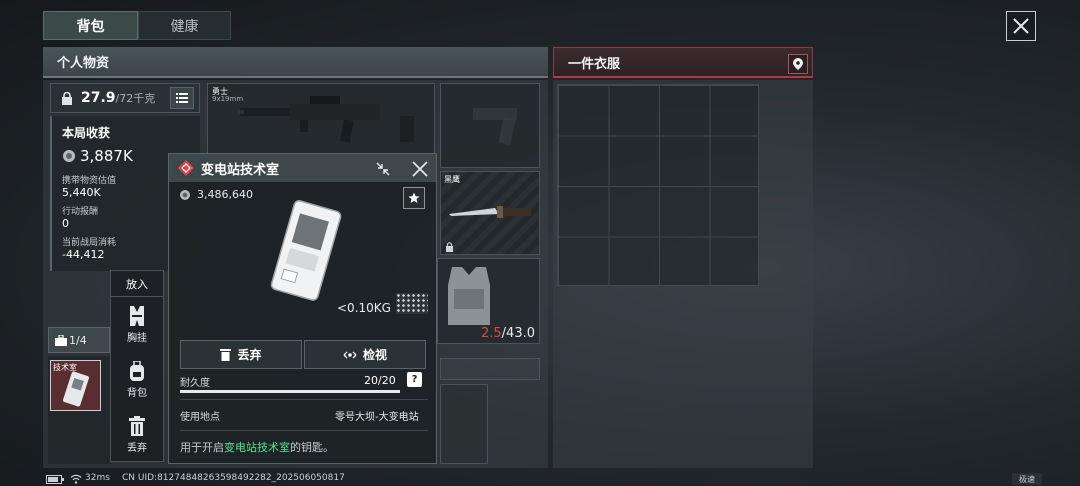  I want to click on knife-icon, so click(490, 212).